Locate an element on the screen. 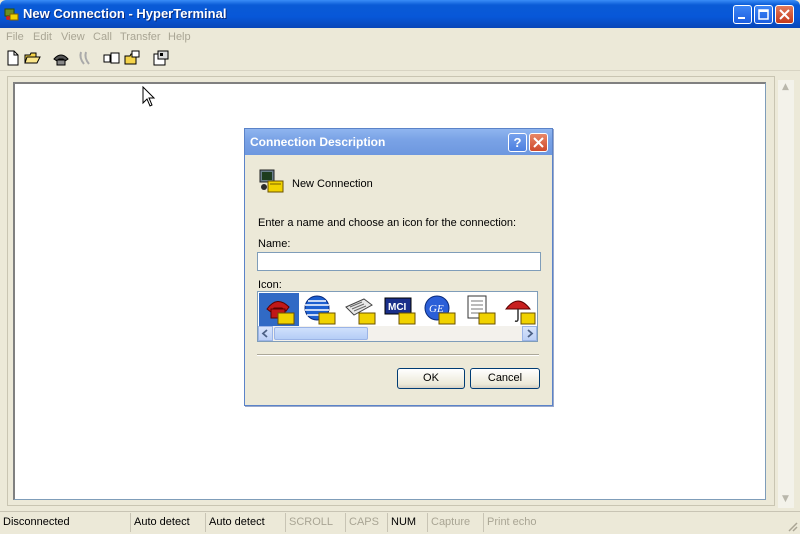 The width and height of the screenshot is (800, 534). receive-button is located at coordinates (133, 58).